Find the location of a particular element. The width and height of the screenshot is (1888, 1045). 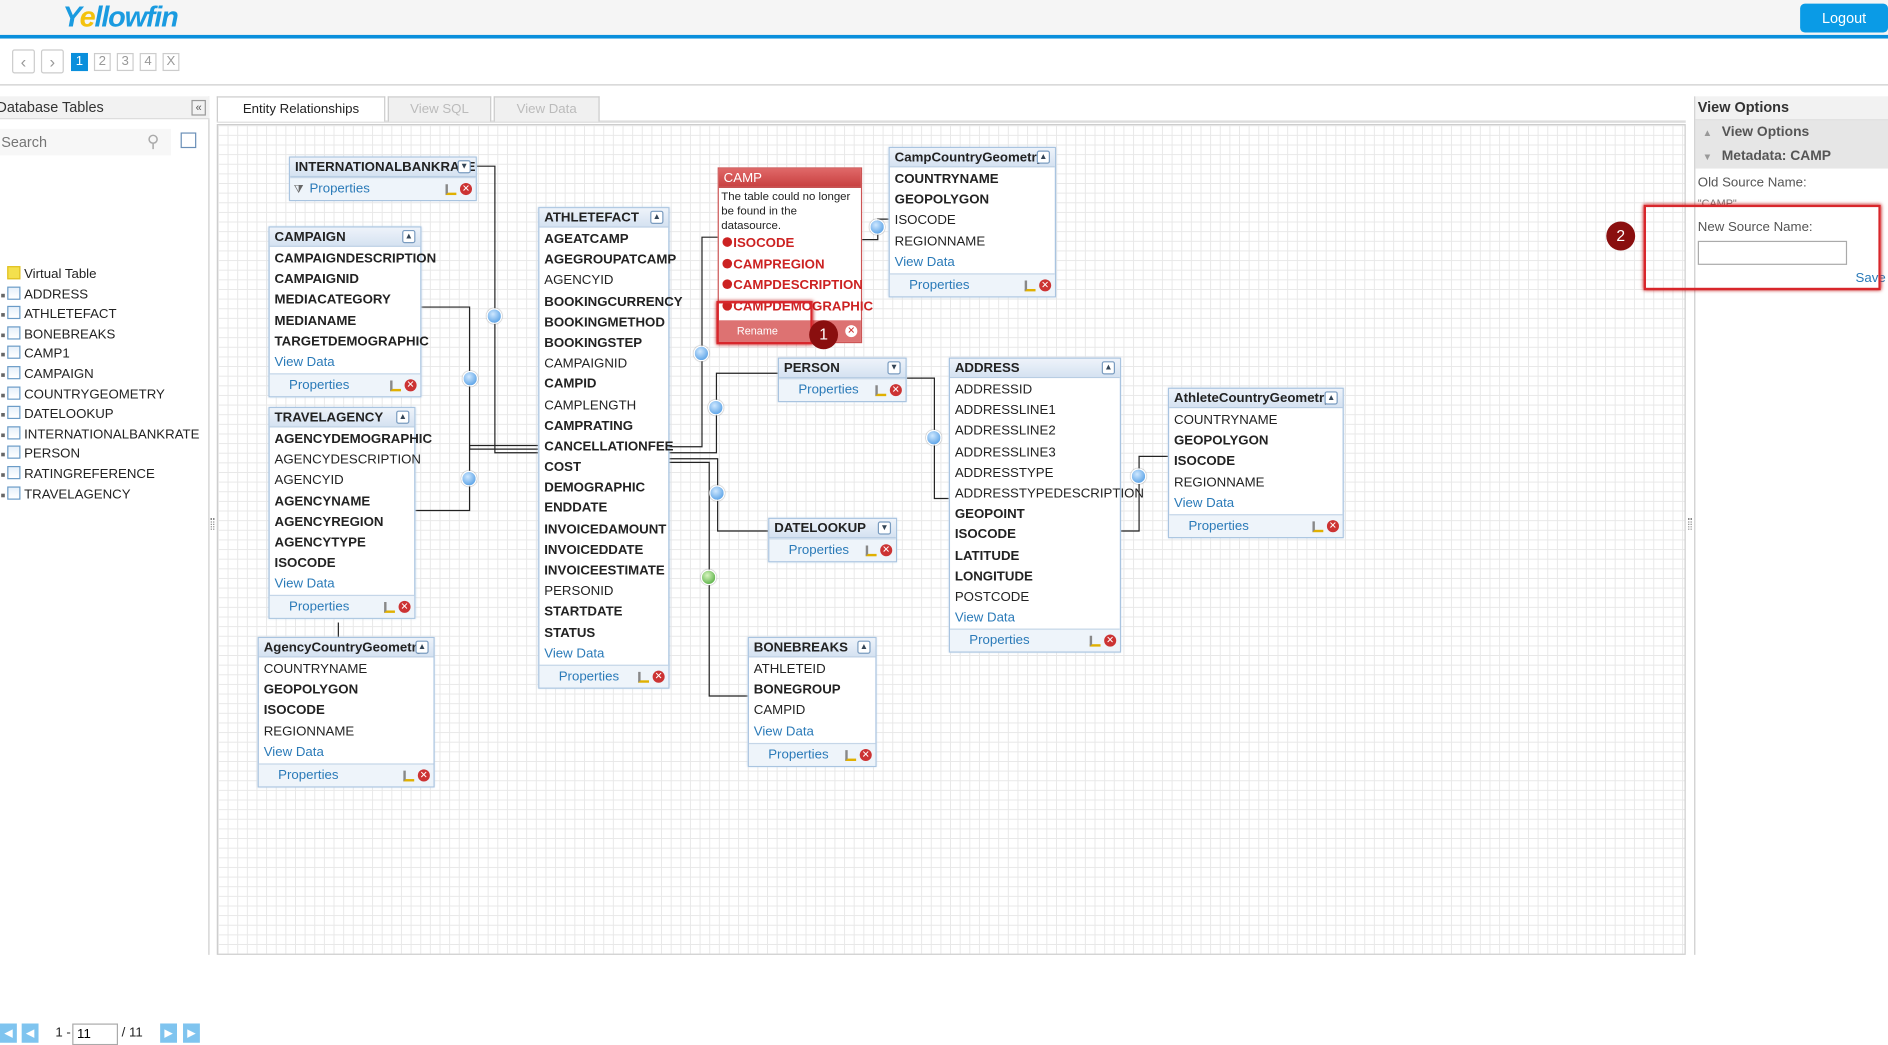

field: AGENCYNAME is located at coordinates (342, 502).